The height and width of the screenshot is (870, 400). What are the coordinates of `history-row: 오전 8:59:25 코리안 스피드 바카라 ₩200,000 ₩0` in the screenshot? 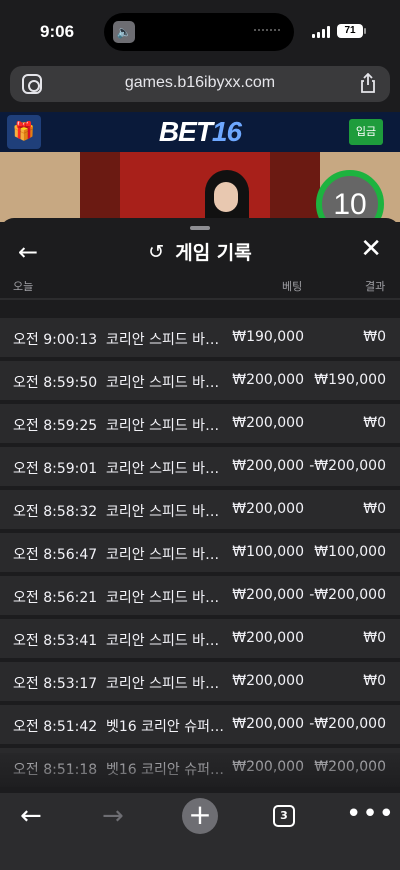 It's located at (200, 423).